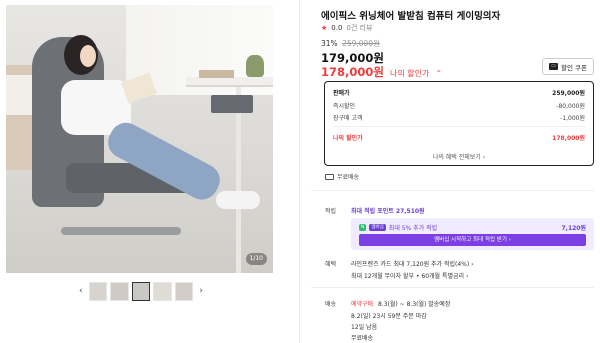 This screenshot has width=600, height=343. I want to click on truck-icon, so click(329, 176).